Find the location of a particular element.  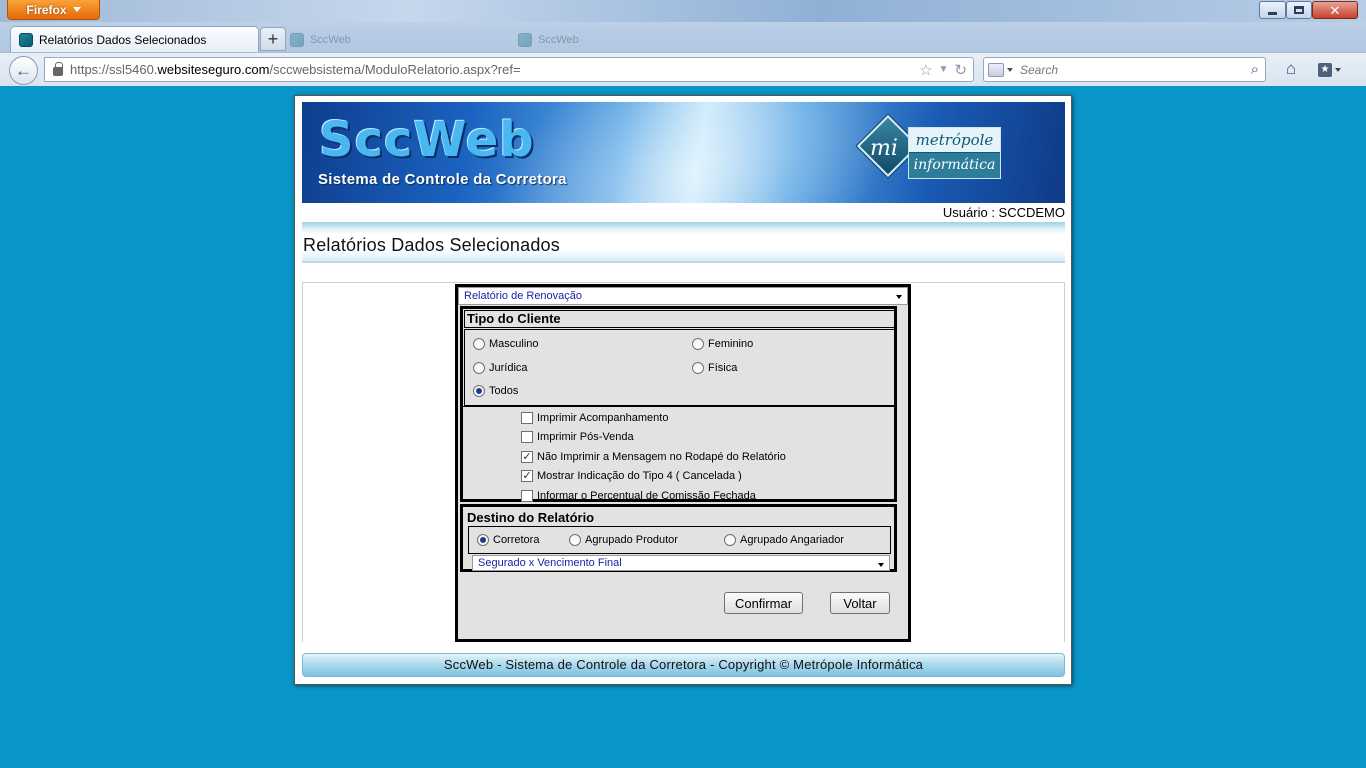

checkbox-imprimir-acompanhamento: Imprimir Acompanhamento is located at coordinates (594, 418).